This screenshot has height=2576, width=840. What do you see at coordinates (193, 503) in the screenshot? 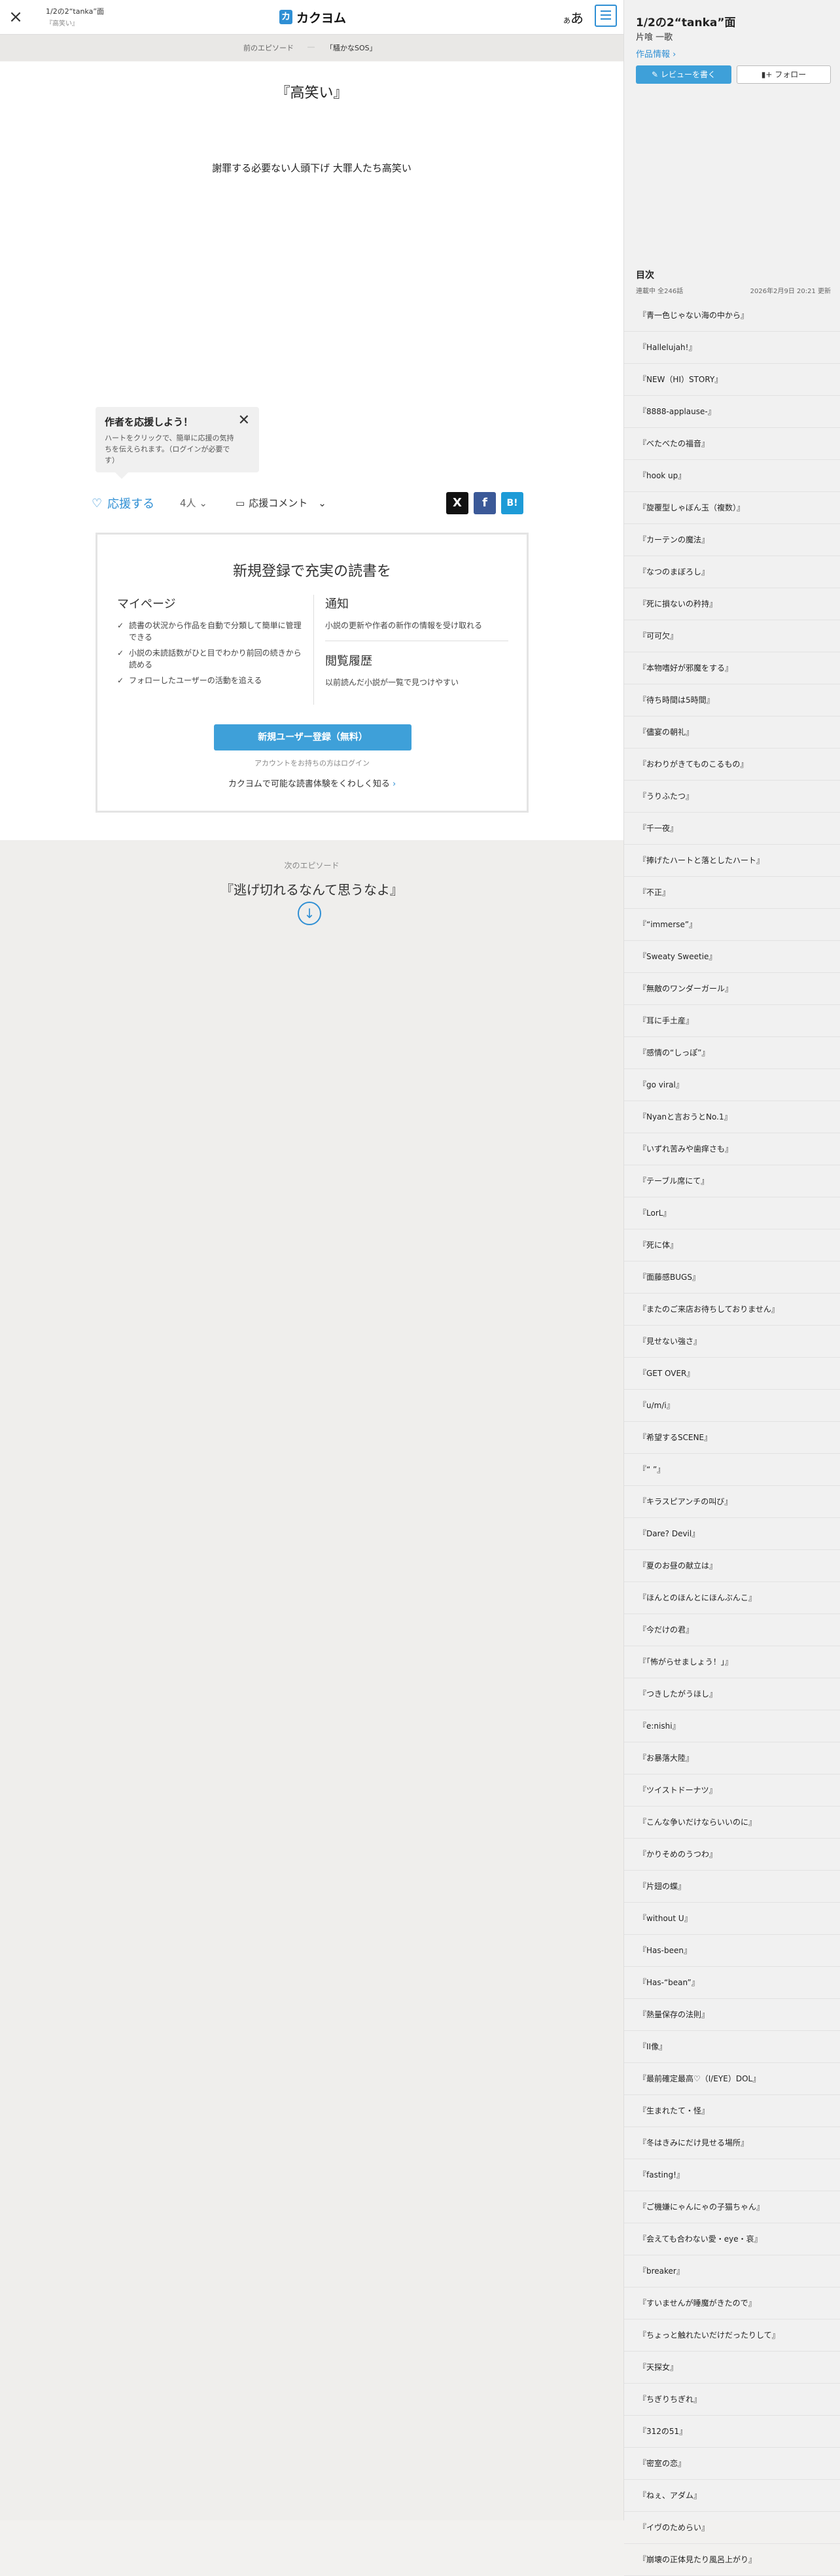
I see `support-count-button: 4人 ⌄` at bounding box center [193, 503].